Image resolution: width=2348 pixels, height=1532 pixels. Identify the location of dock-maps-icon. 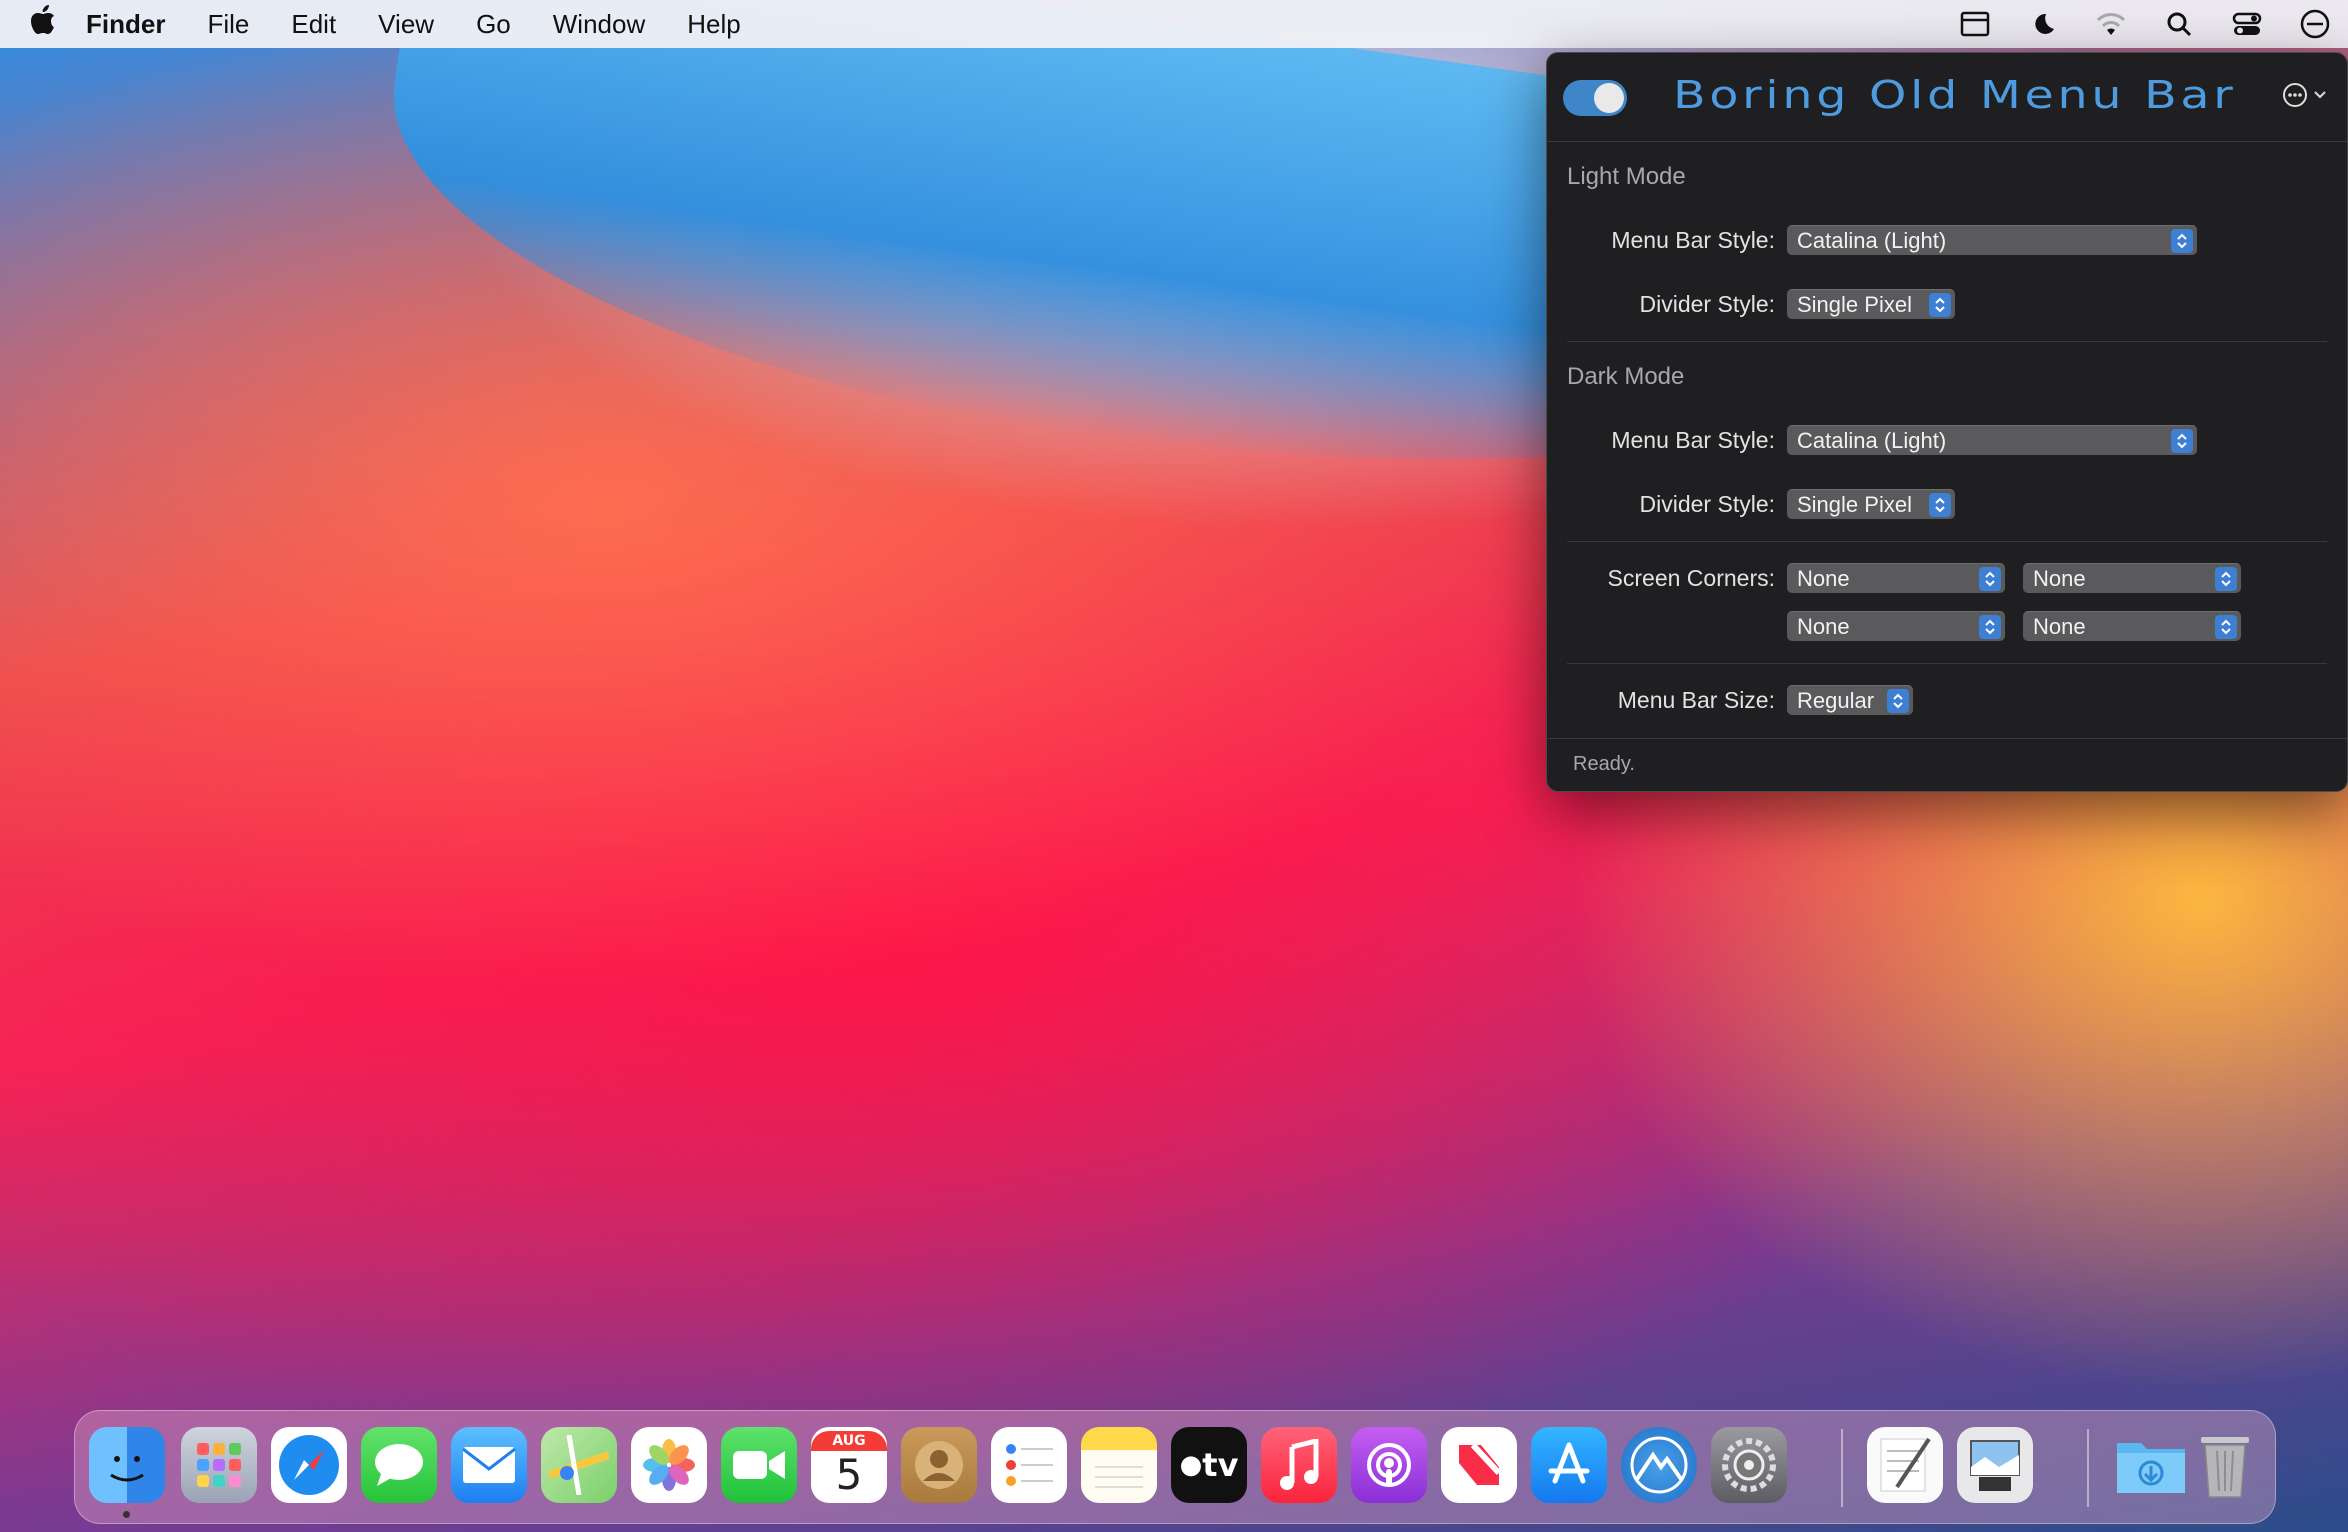
(579, 1465).